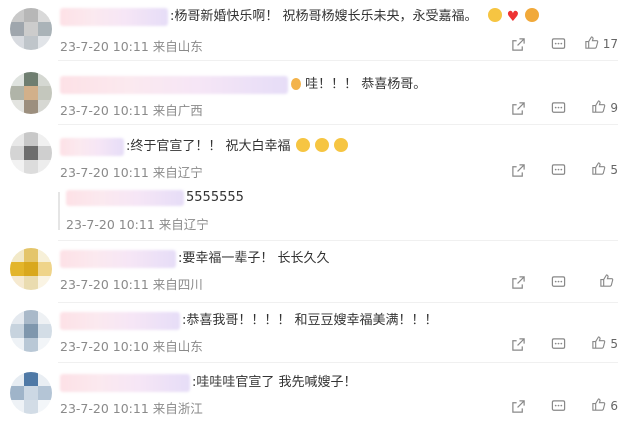 Image resolution: width=628 pixels, height=430 pixels. Describe the element at coordinates (358, 85) in the screenshot. I see `comment-text: 哇！！！ 恭喜杨哥。` at that location.